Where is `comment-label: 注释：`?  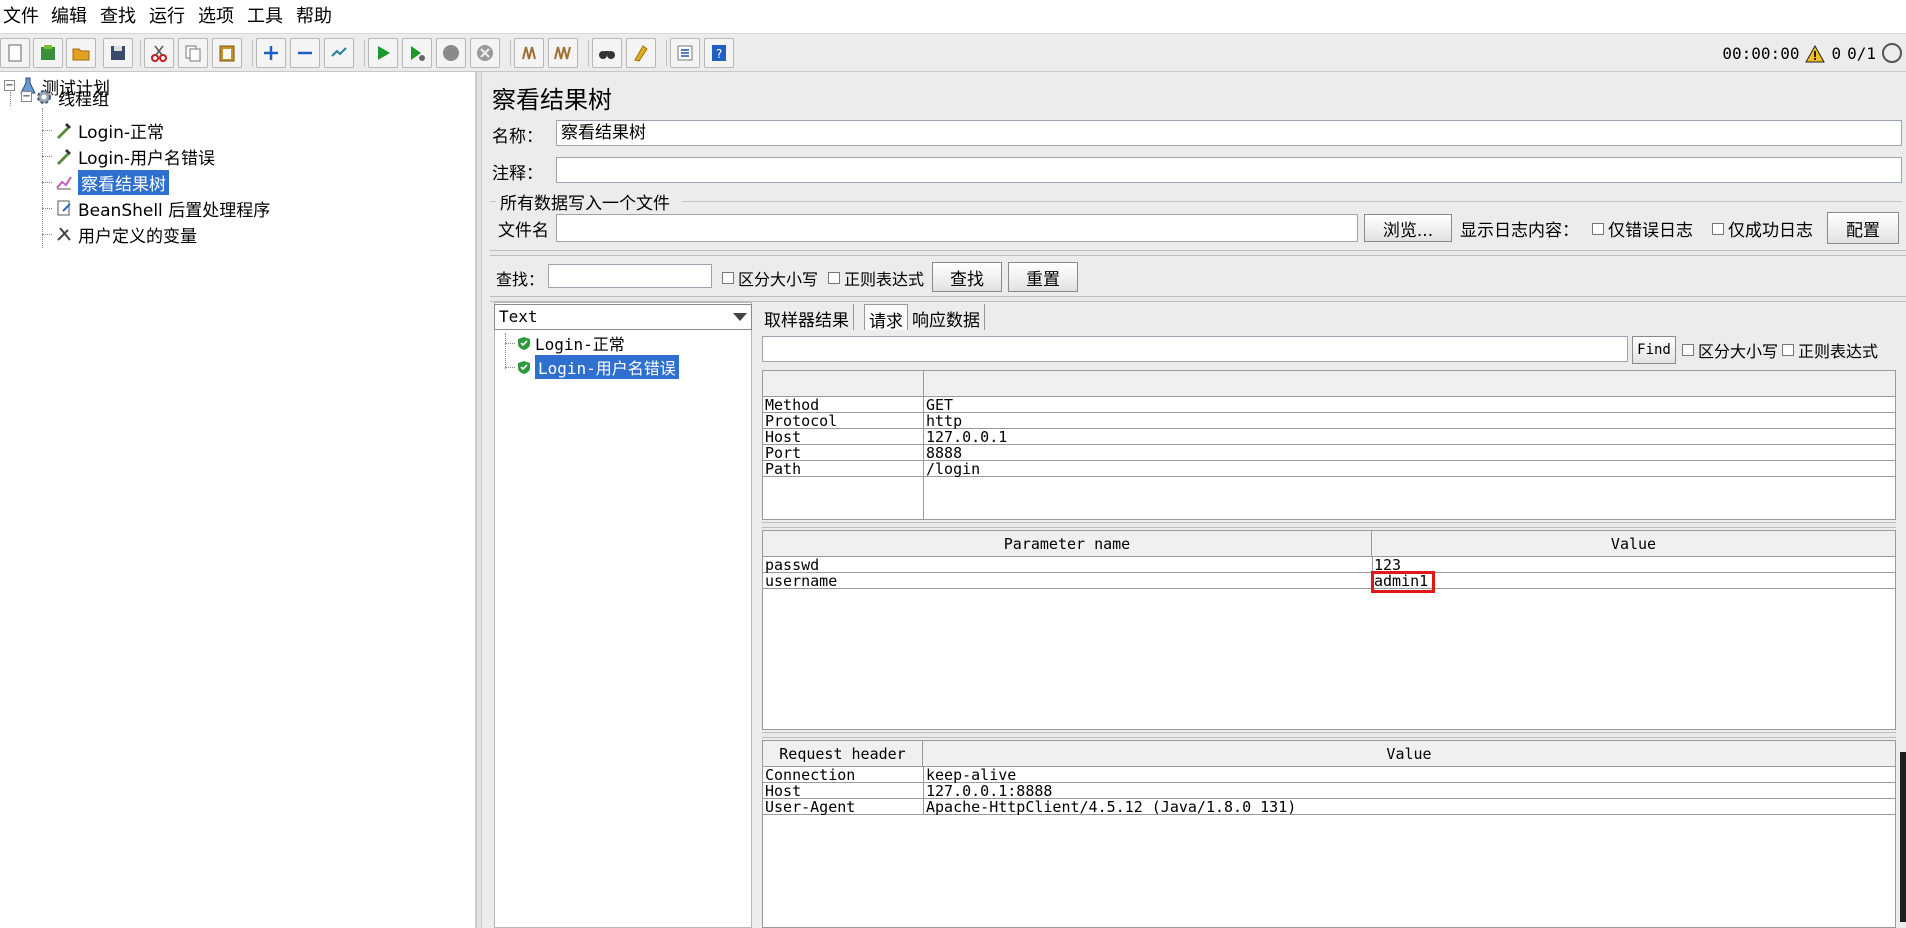 comment-label: 注释： is located at coordinates (517, 174).